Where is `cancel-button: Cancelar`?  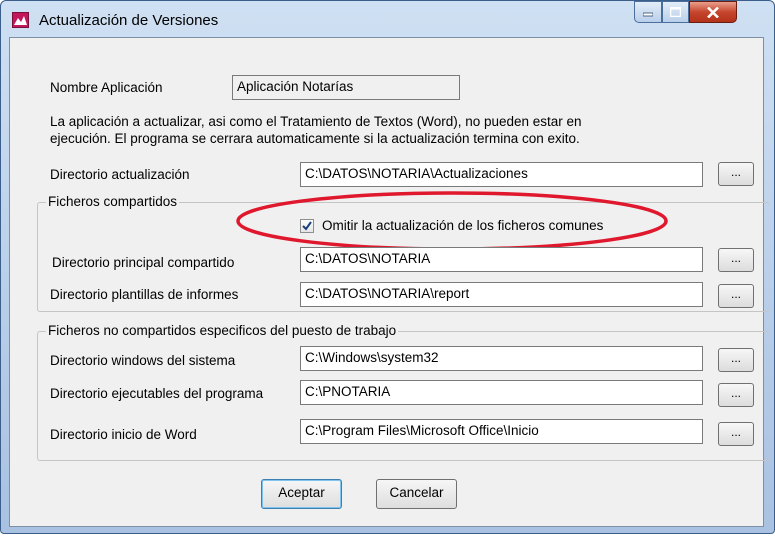 cancel-button: Cancelar is located at coordinates (416, 494).